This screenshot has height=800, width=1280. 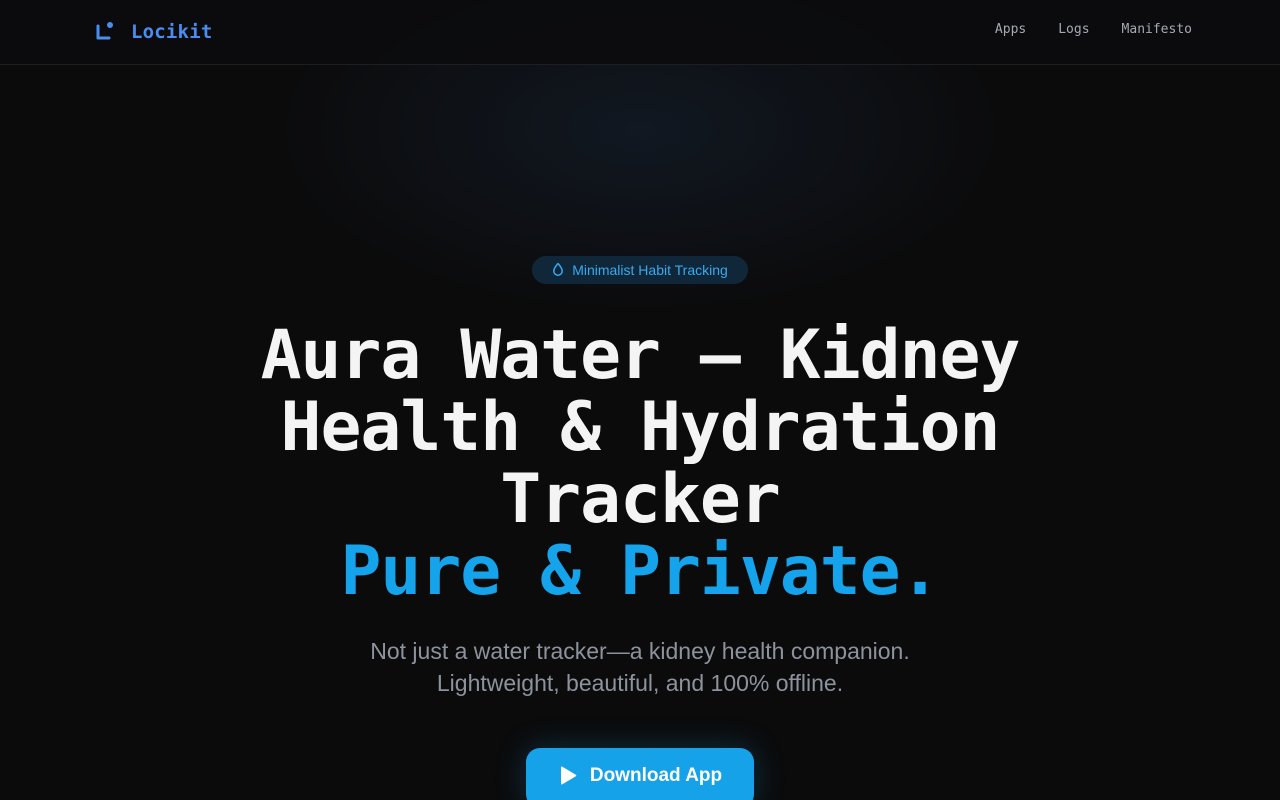 I want to click on play-store-icon, so click(x=568, y=778).